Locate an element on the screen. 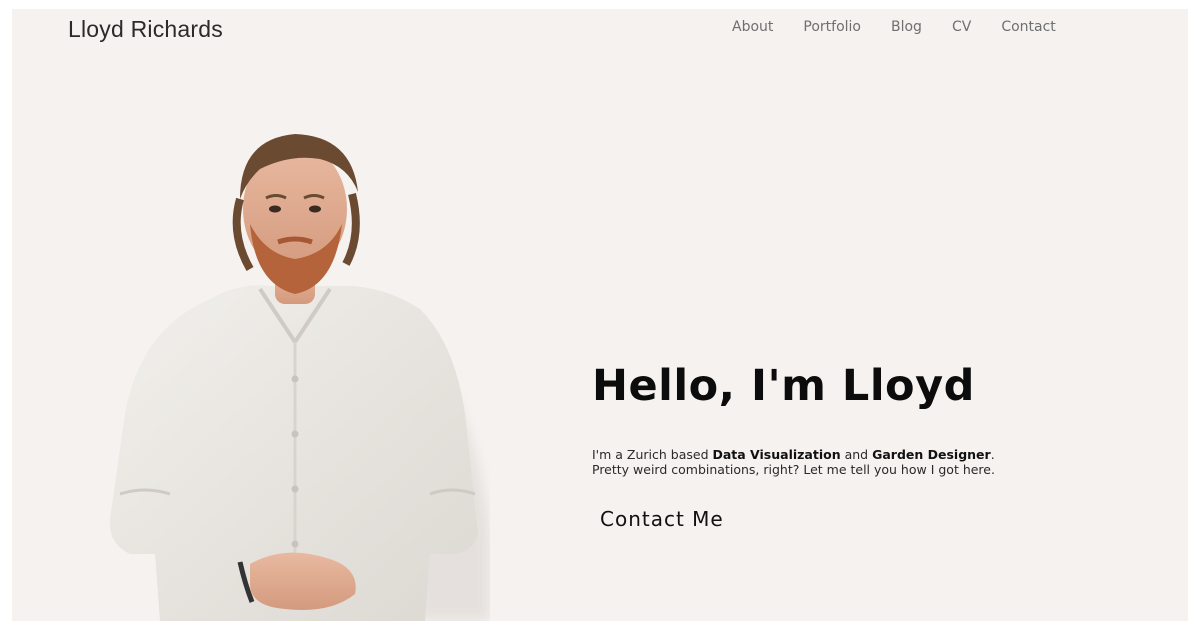 This screenshot has width=1200, height=630. nav-about: About is located at coordinates (752, 27).